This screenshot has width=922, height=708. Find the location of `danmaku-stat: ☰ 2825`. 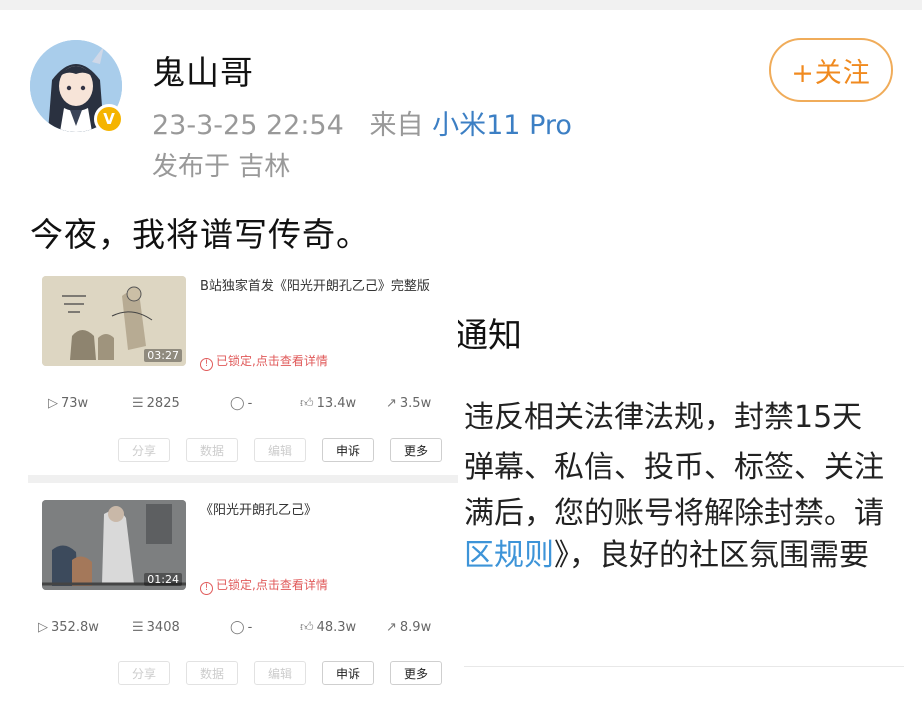

danmaku-stat: ☰ 2825 is located at coordinates (156, 403).